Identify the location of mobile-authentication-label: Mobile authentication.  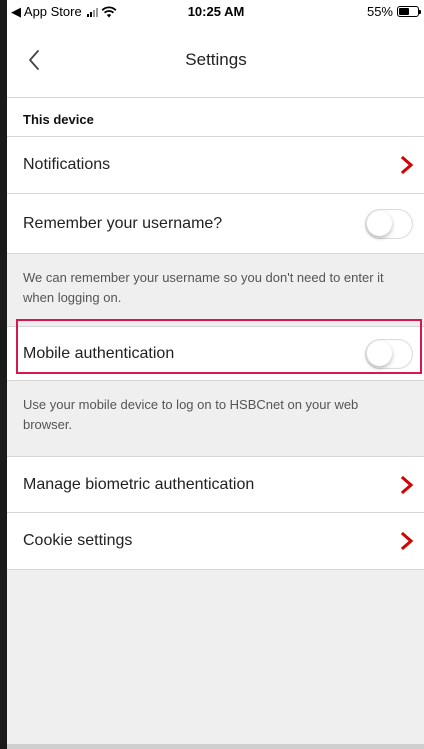
(99, 353).